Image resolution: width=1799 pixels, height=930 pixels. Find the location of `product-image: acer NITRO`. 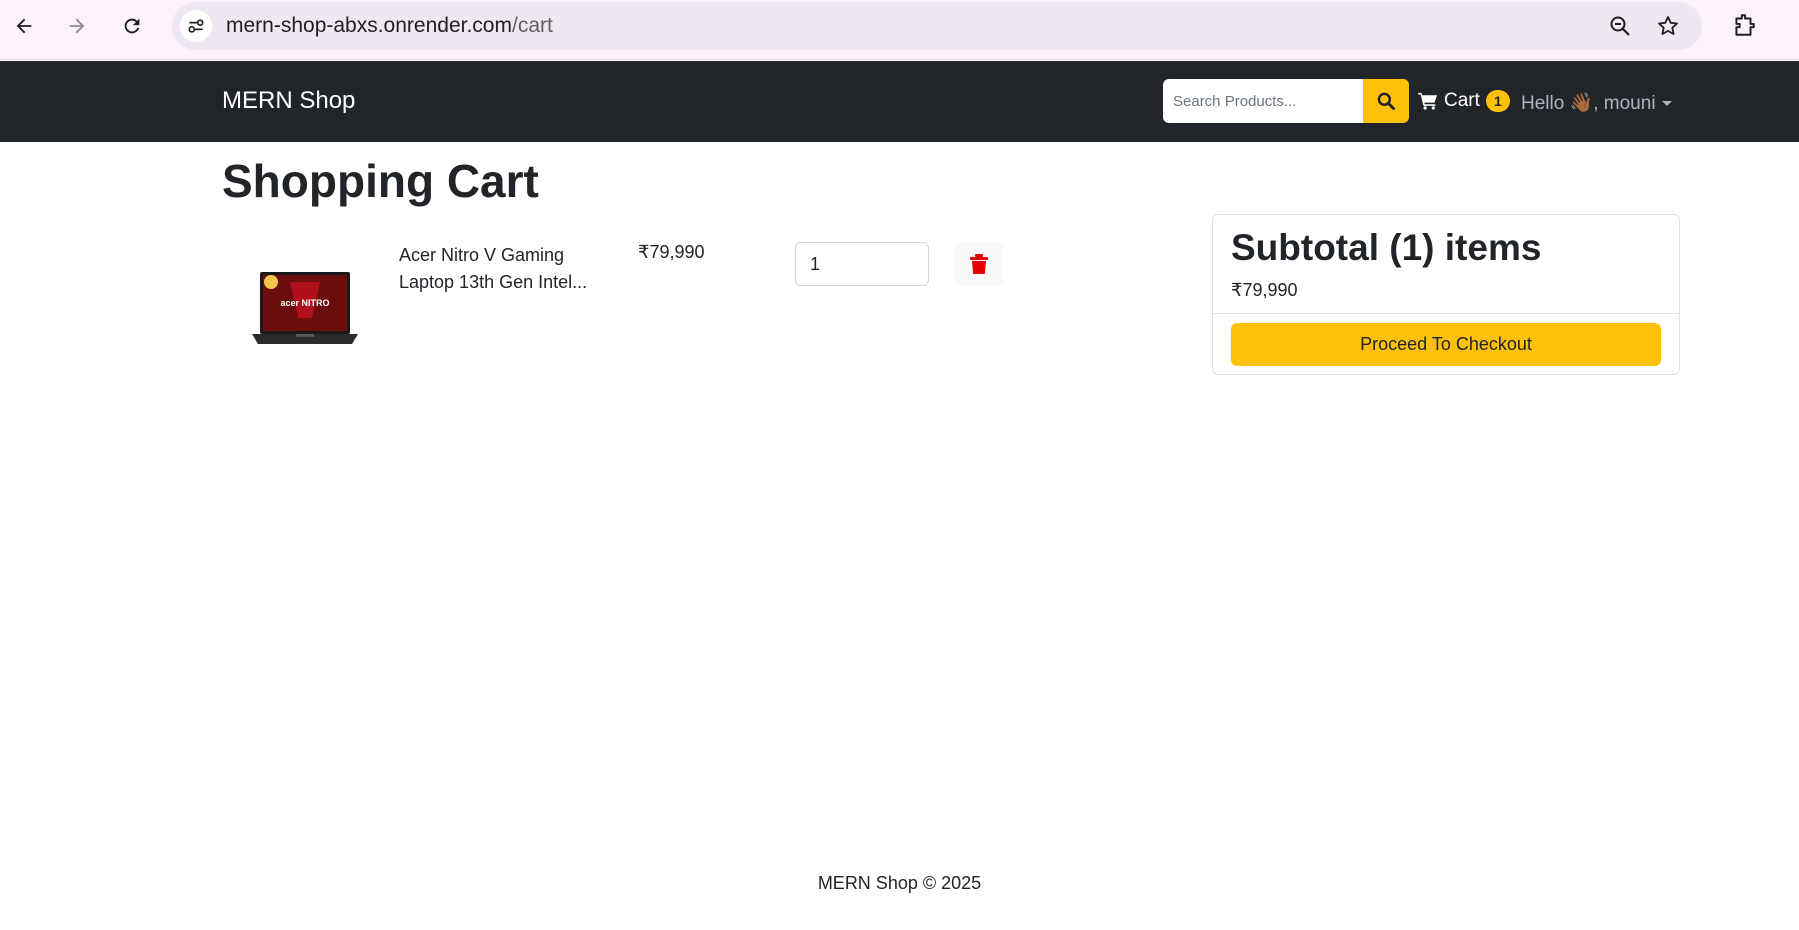

product-image: acer NITRO is located at coordinates (305, 309).